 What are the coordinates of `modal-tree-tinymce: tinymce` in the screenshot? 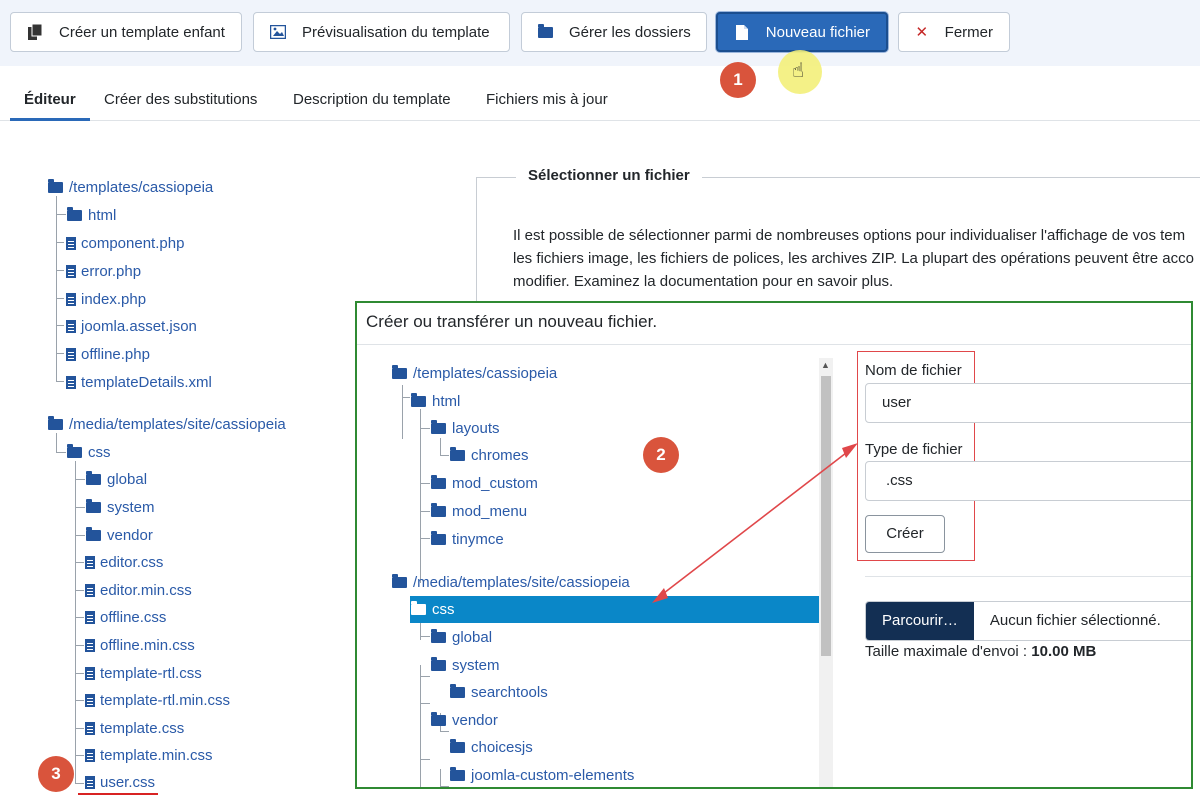 It's located at (467, 539).